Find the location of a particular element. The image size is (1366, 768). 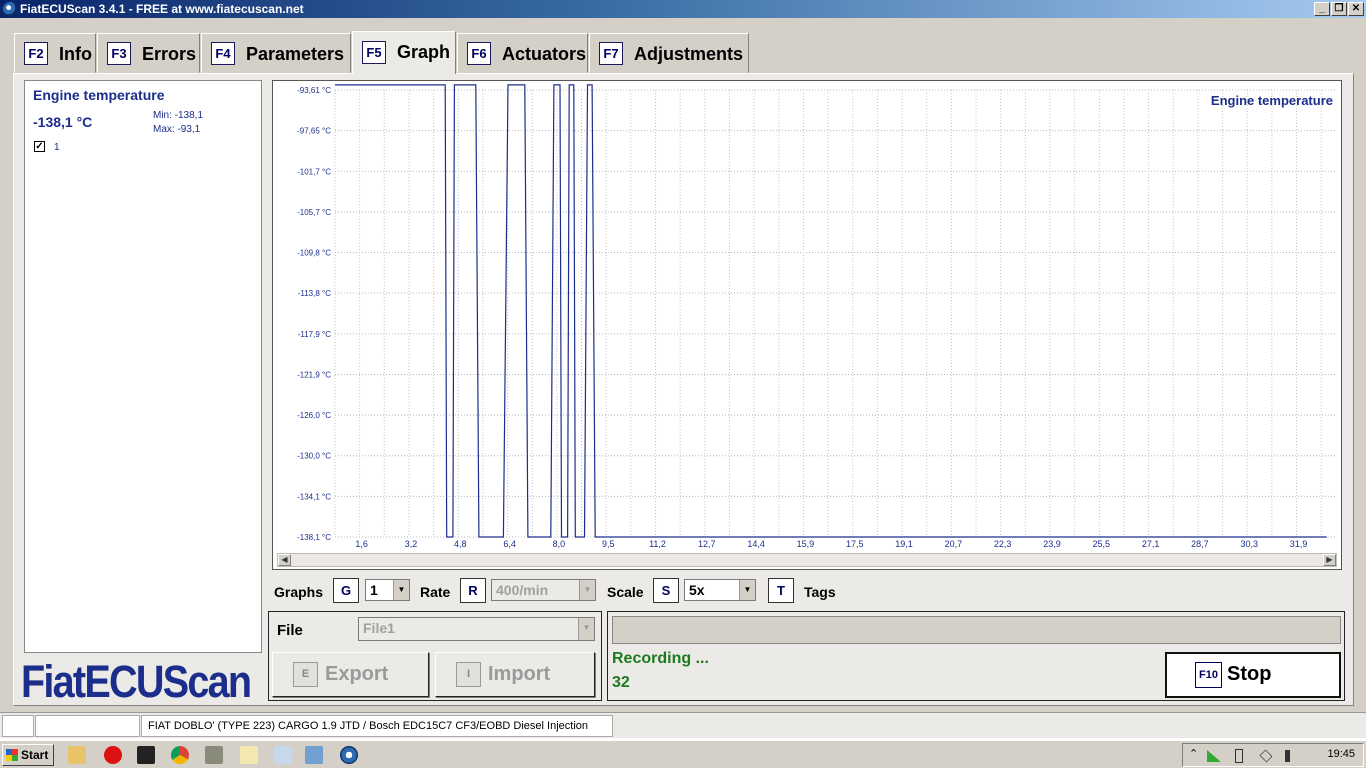

fiatecuscan-logo: FiatECUScan is located at coordinates (136, 681).